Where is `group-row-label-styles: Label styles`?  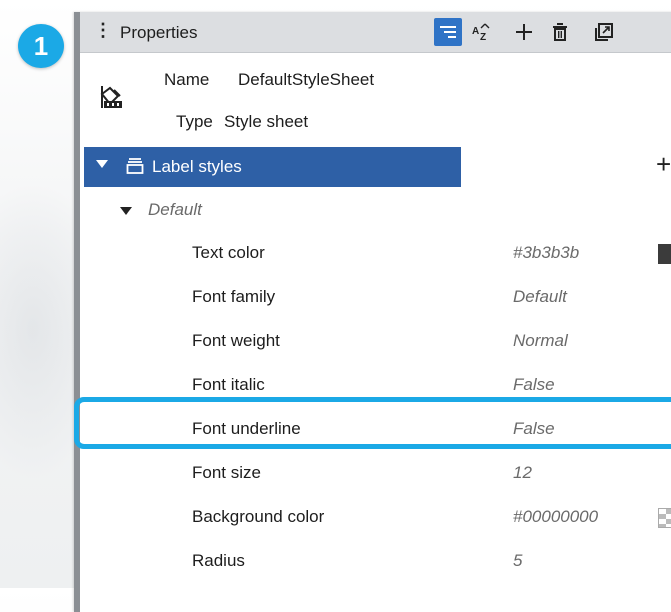
group-row-label-styles: Label styles is located at coordinates (272, 167).